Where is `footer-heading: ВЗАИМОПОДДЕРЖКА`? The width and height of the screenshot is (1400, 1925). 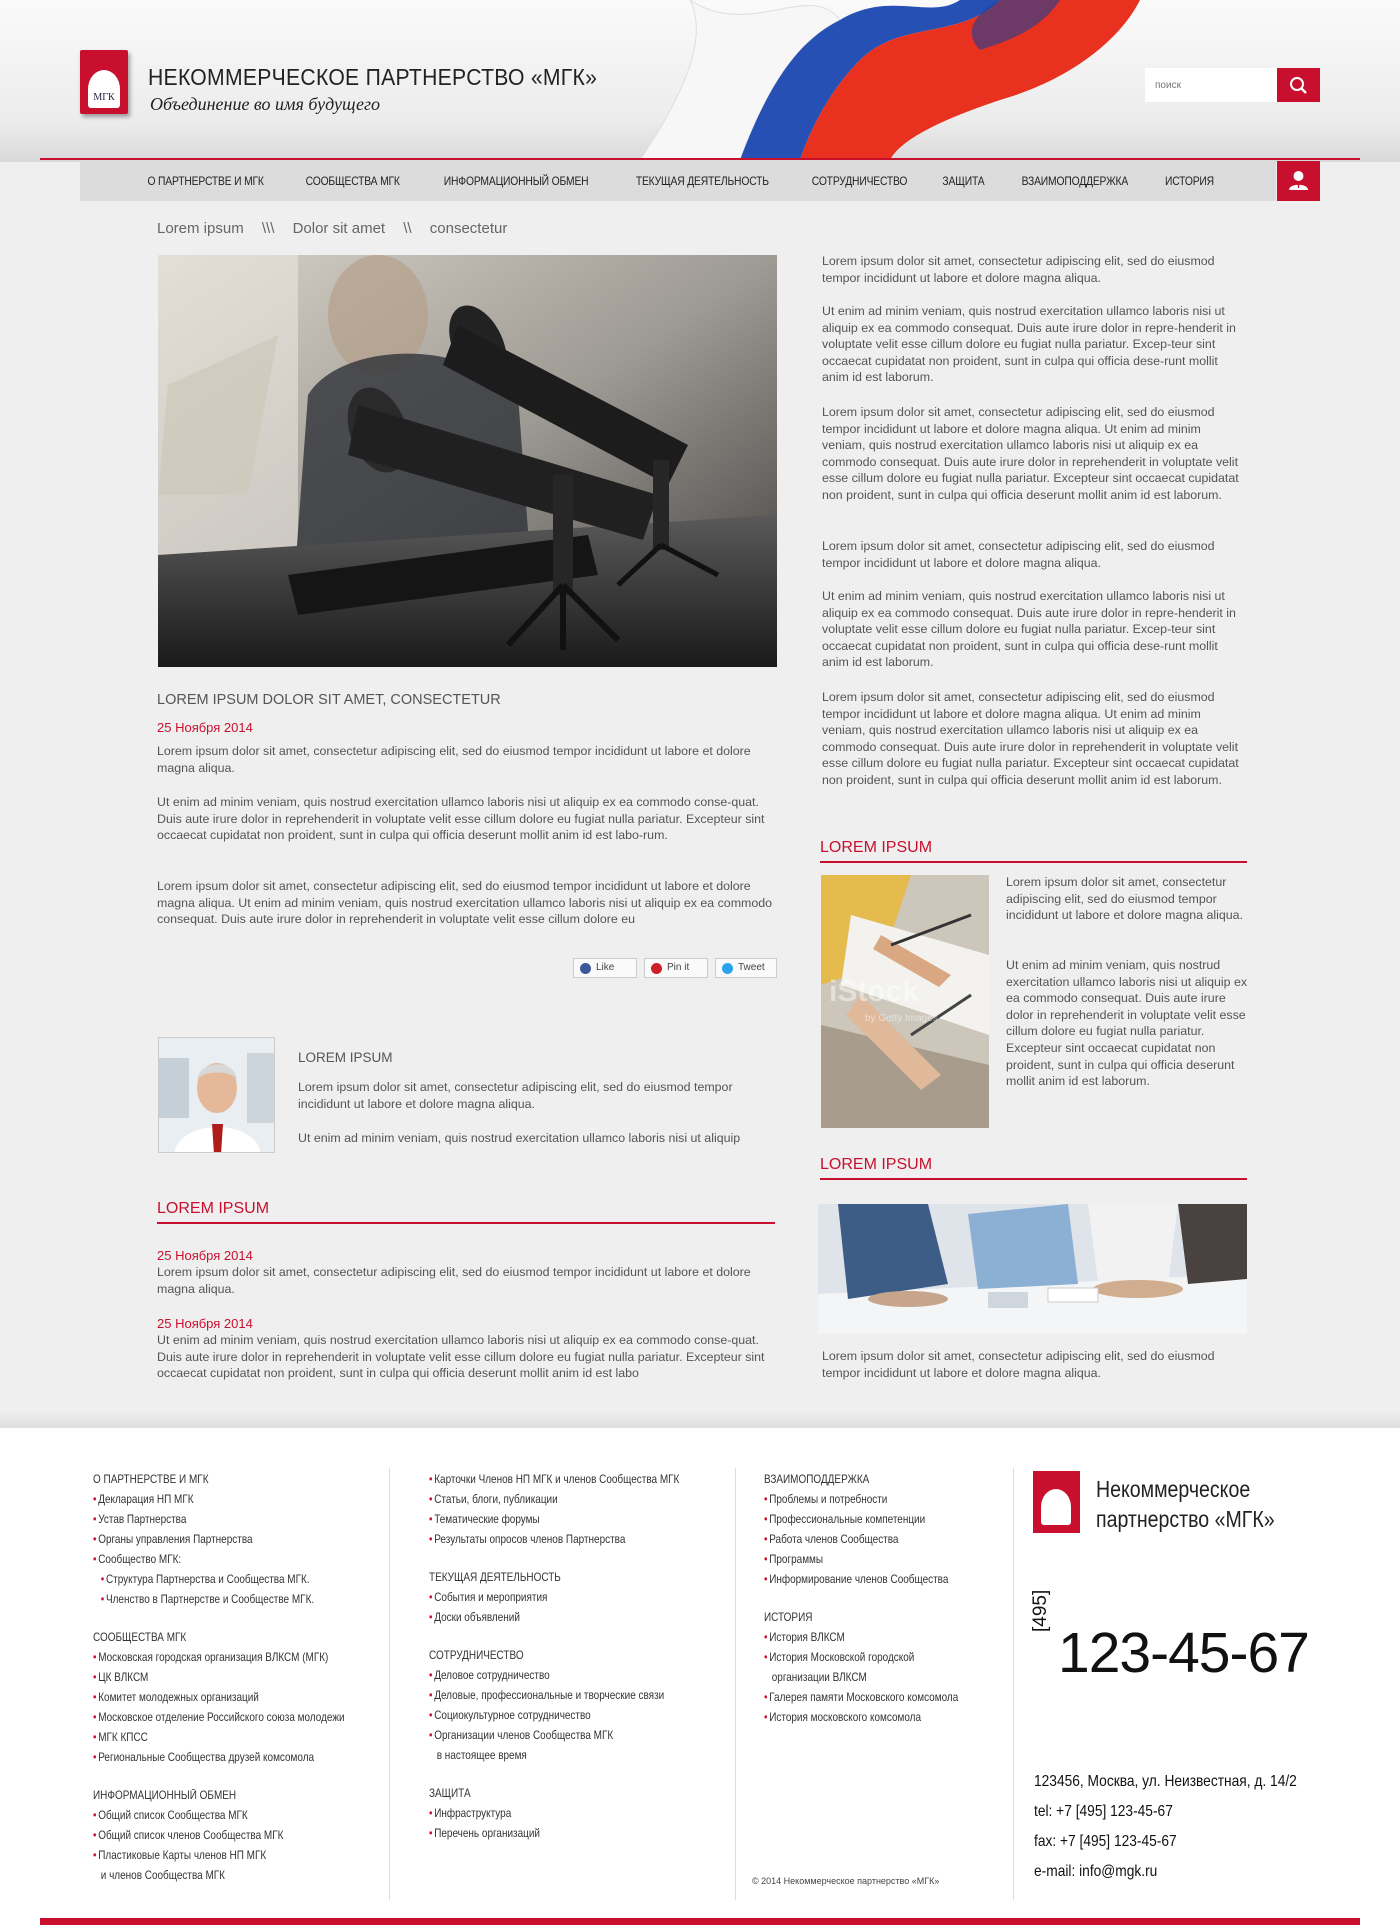 footer-heading: ВЗАИМОПОДДЕРЖКА is located at coordinates (861, 1480).